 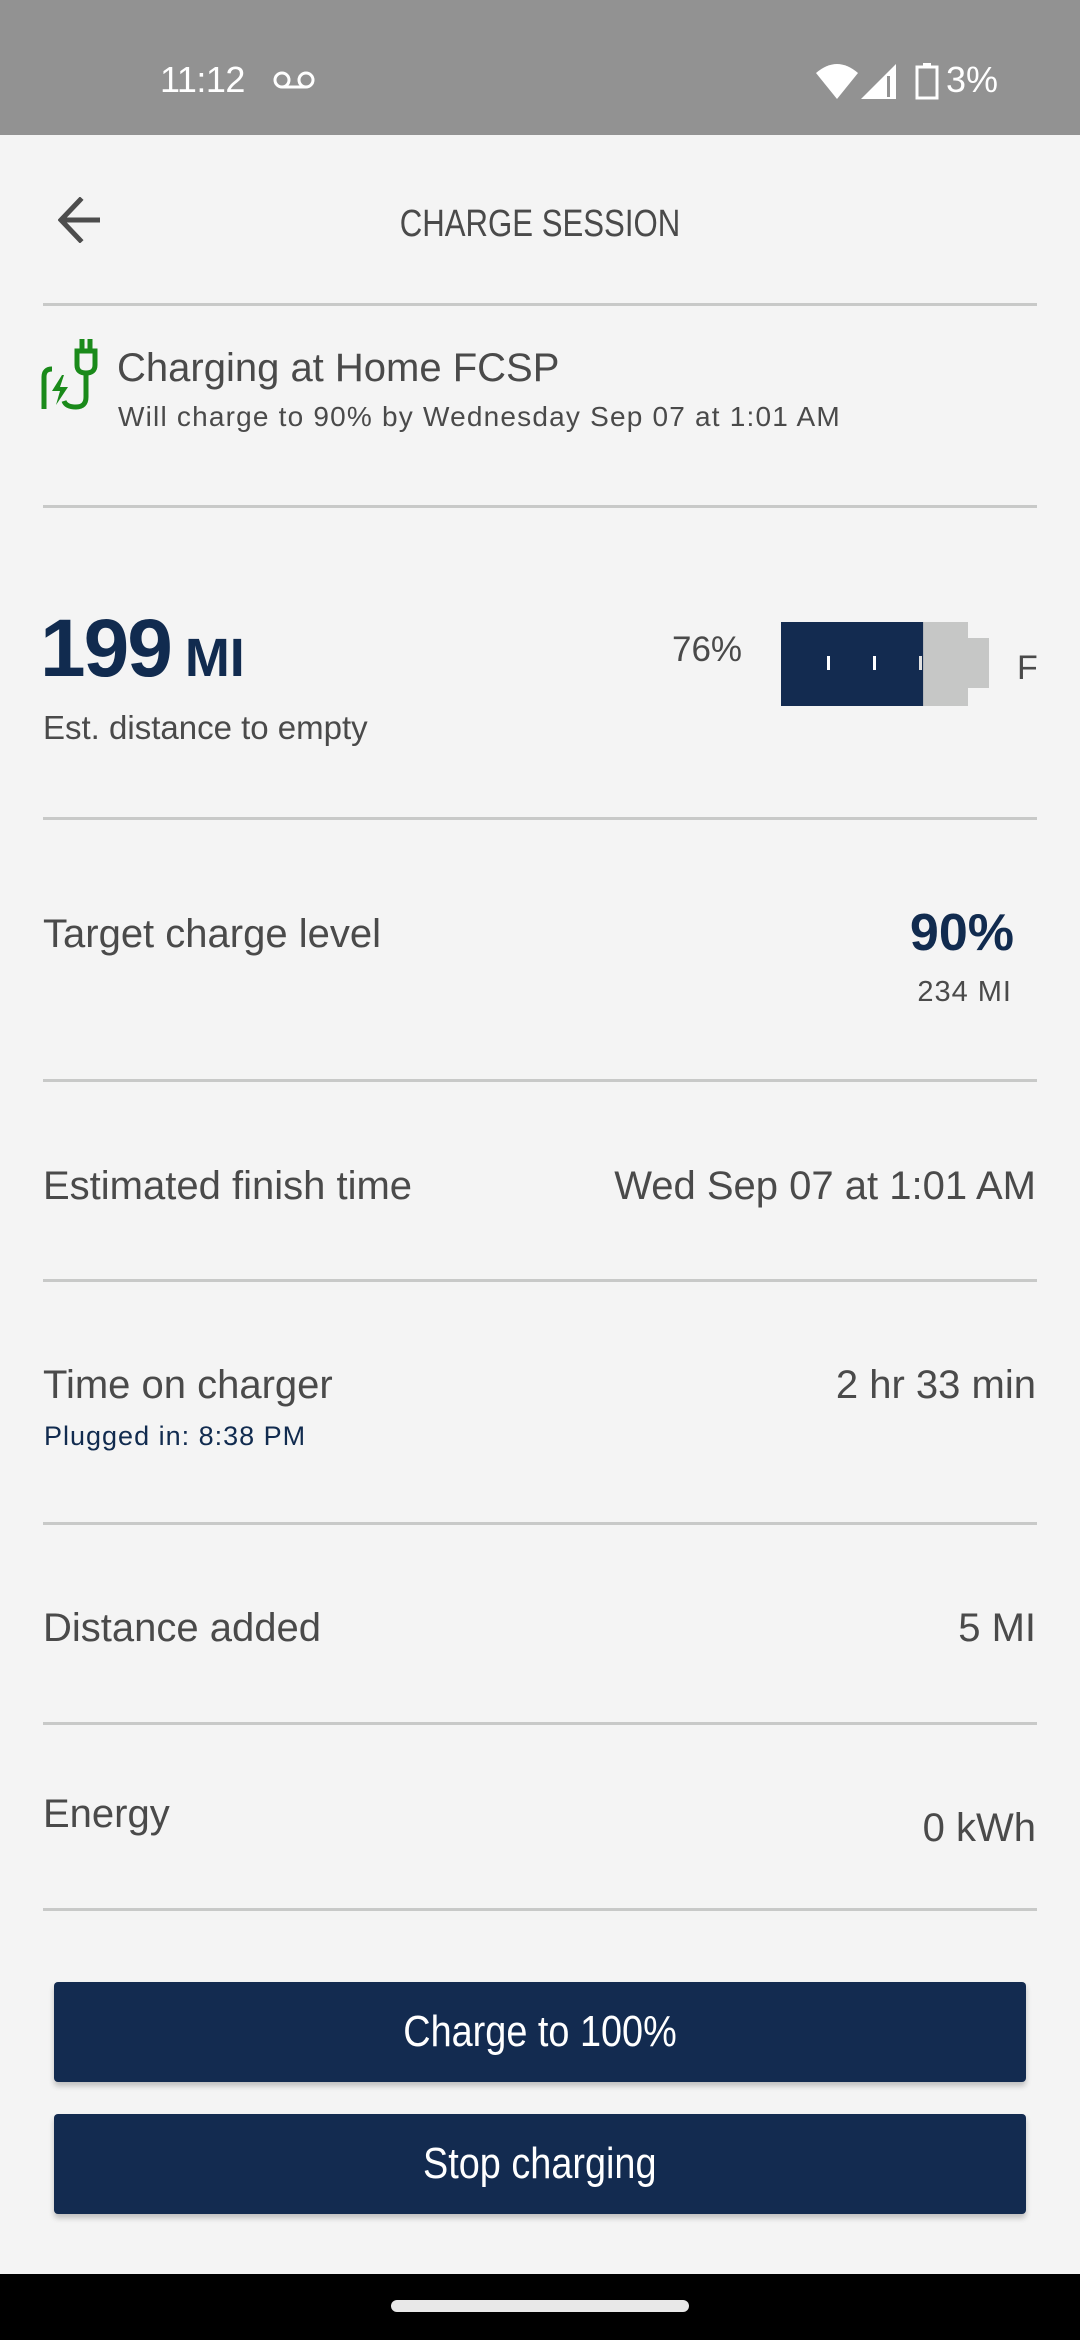 I want to click on wifi-icon, so click(x=837, y=81).